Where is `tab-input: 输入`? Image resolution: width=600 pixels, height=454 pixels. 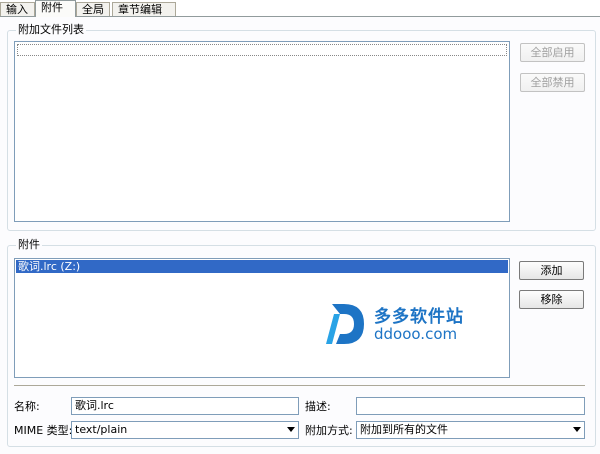
tab-input: 输入 is located at coordinates (17, 9).